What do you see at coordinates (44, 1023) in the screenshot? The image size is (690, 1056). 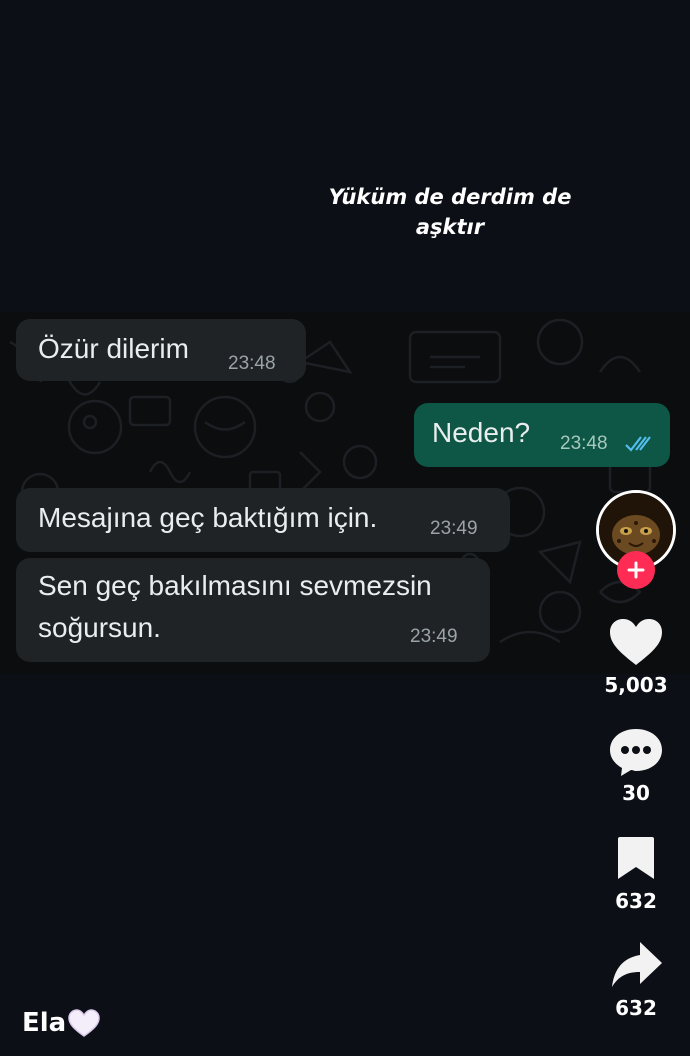 I see `username-text: Ela` at bounding box center [44, 1023].